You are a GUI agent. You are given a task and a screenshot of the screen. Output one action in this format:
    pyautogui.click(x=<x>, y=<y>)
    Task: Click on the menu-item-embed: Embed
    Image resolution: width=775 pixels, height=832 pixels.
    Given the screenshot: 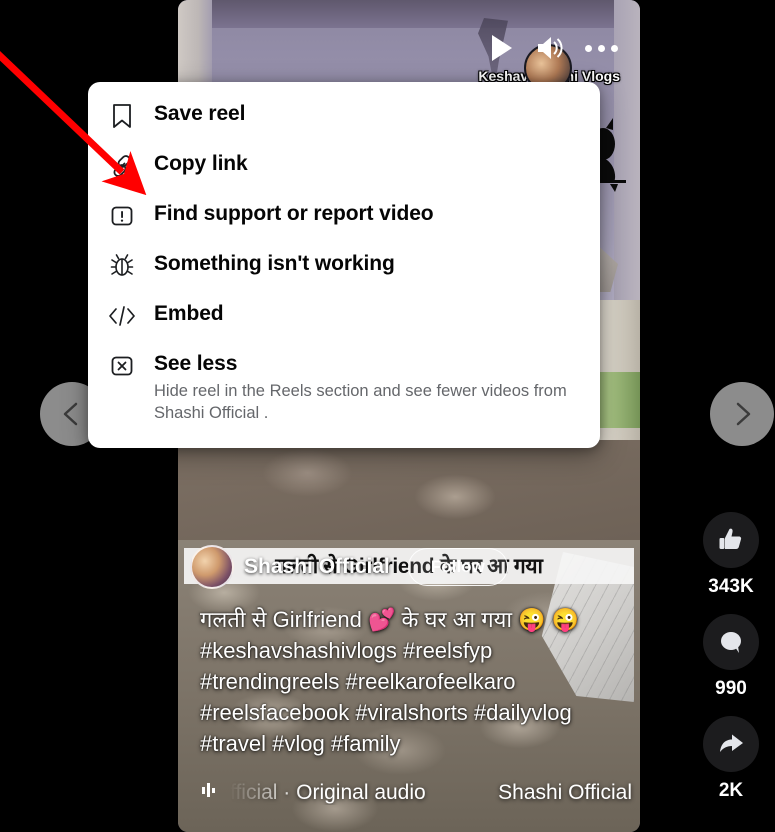 What is the action you would take?
    pyautogui.click(x=344, y=315)
    